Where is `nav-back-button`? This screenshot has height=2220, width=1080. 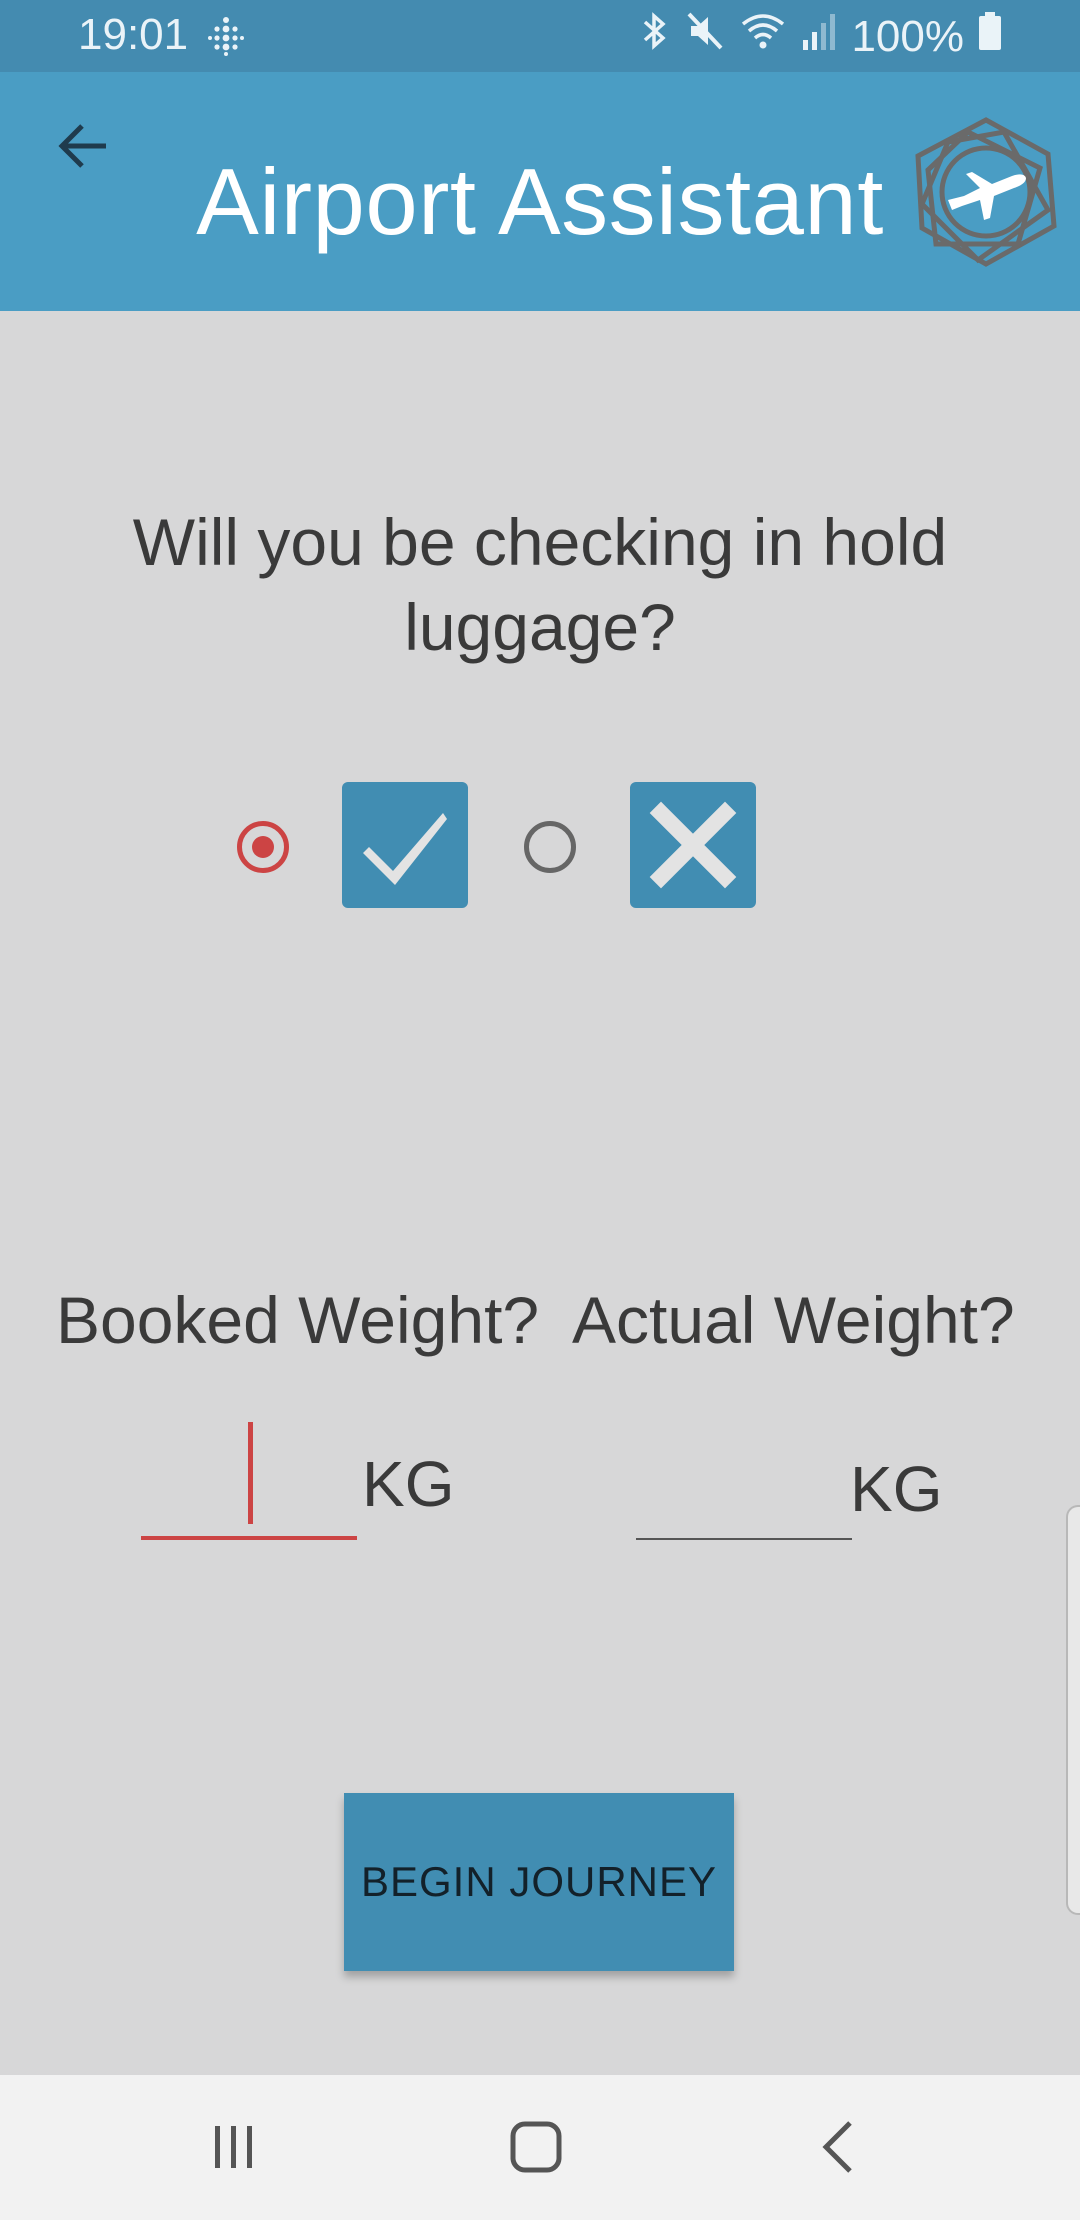
nav-back-button is located at coordinates (838, 2147).